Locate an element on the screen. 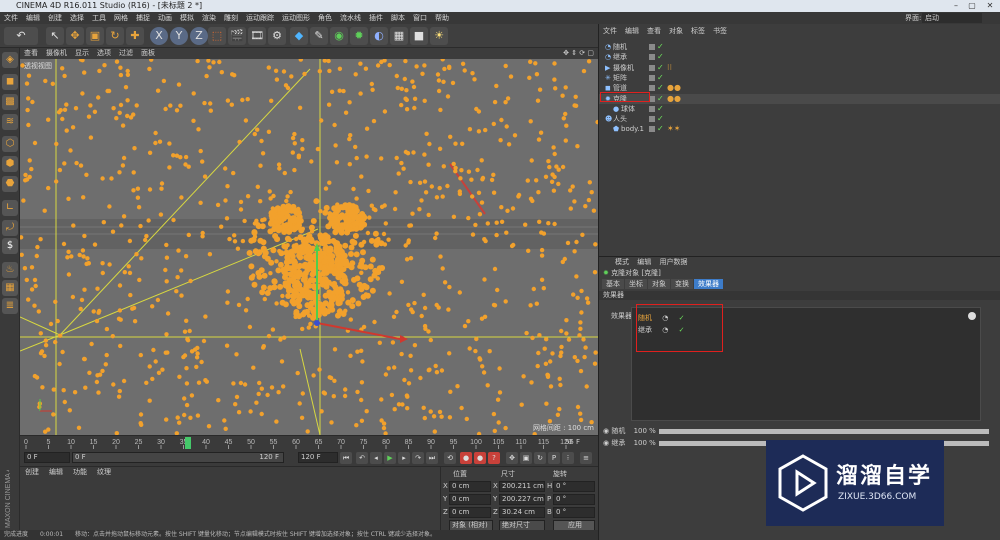 The height and width of the screenshot is (540, 1000). go-end-icon: ⏭ is located at coordinates (432, 458).